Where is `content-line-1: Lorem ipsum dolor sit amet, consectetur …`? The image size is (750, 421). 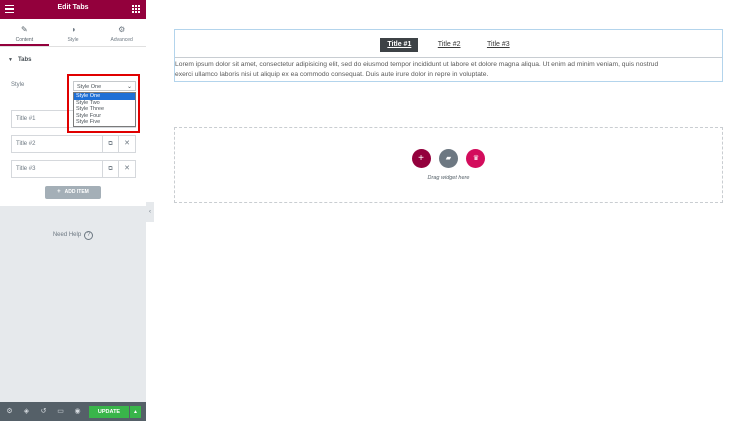 content-line-1: Lorem ipsum dolor sit amet, consectetur … is located at coordinates (417, 64).